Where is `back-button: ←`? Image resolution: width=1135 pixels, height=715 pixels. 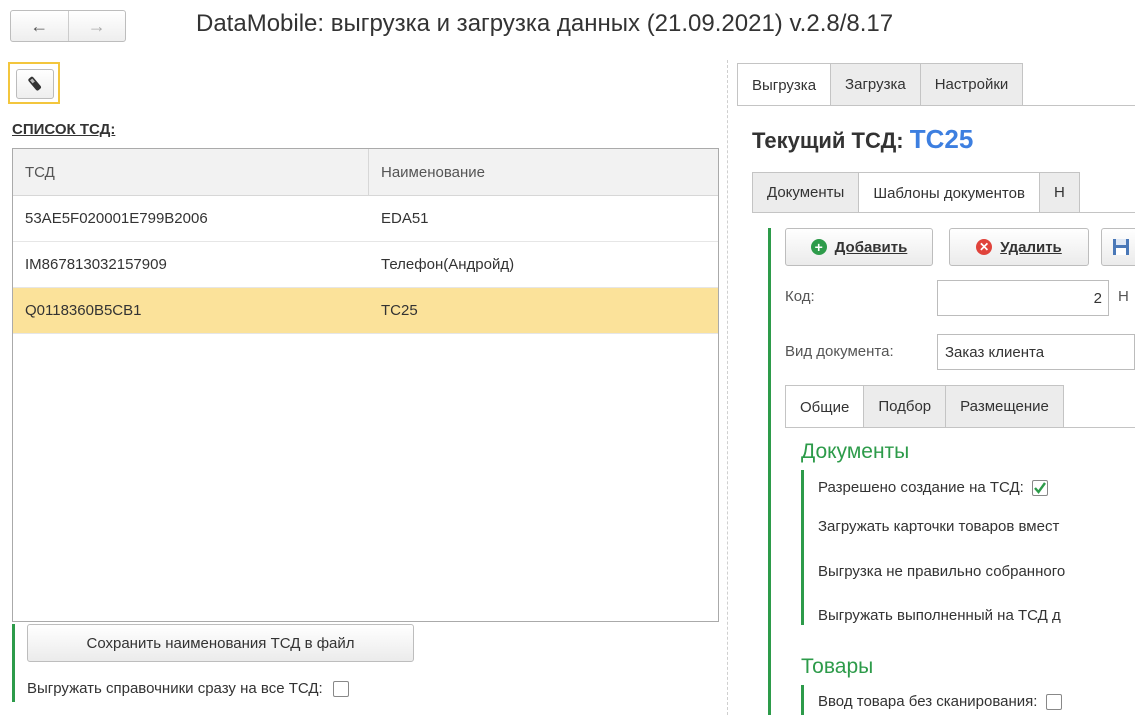
back-button: ← is located at coordinates (39, 26).